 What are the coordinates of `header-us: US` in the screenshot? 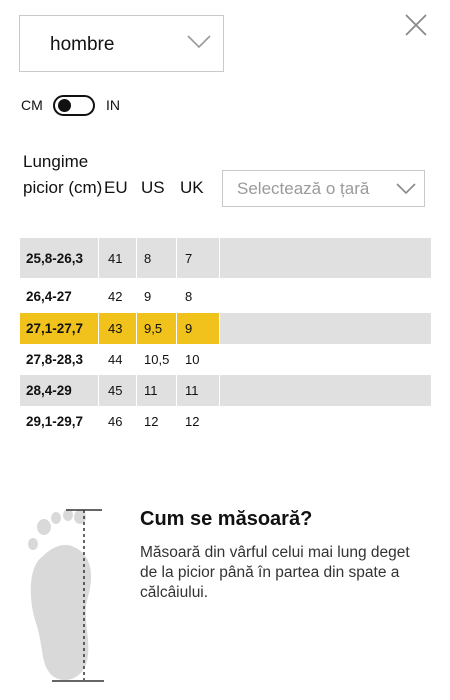 It's located at (153, 187).